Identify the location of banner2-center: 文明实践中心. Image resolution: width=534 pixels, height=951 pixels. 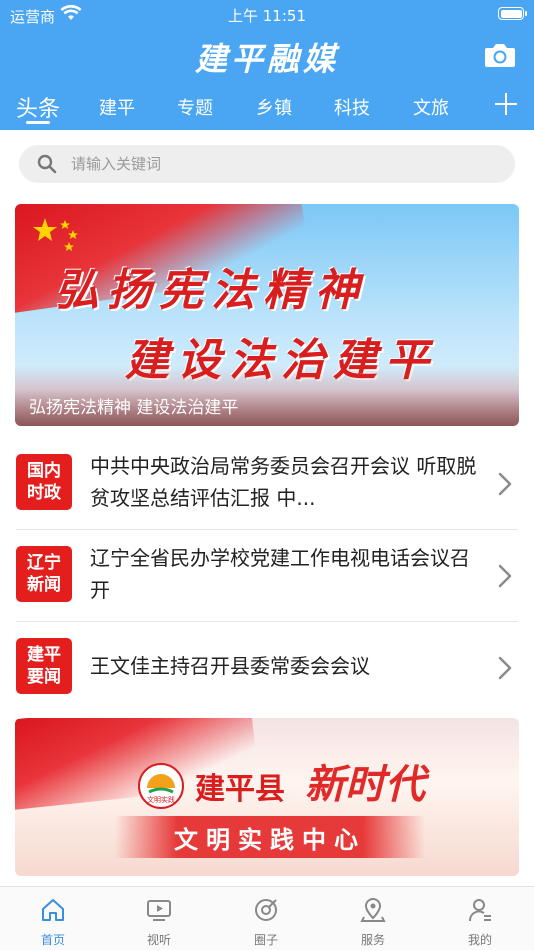
(270, 839).